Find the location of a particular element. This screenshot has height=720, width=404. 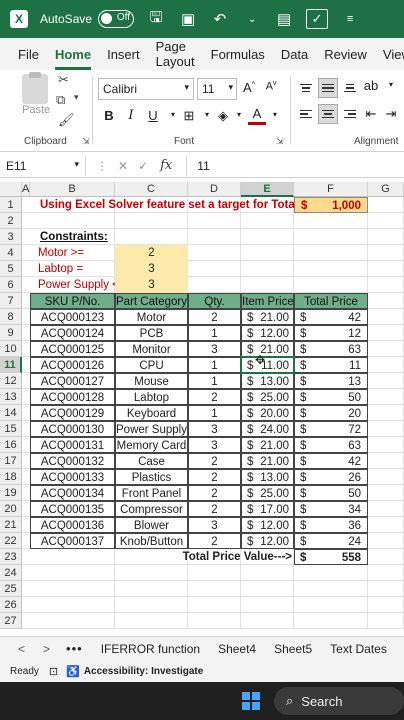

target-cell: $1,000 is located at coordinates (331, 205).